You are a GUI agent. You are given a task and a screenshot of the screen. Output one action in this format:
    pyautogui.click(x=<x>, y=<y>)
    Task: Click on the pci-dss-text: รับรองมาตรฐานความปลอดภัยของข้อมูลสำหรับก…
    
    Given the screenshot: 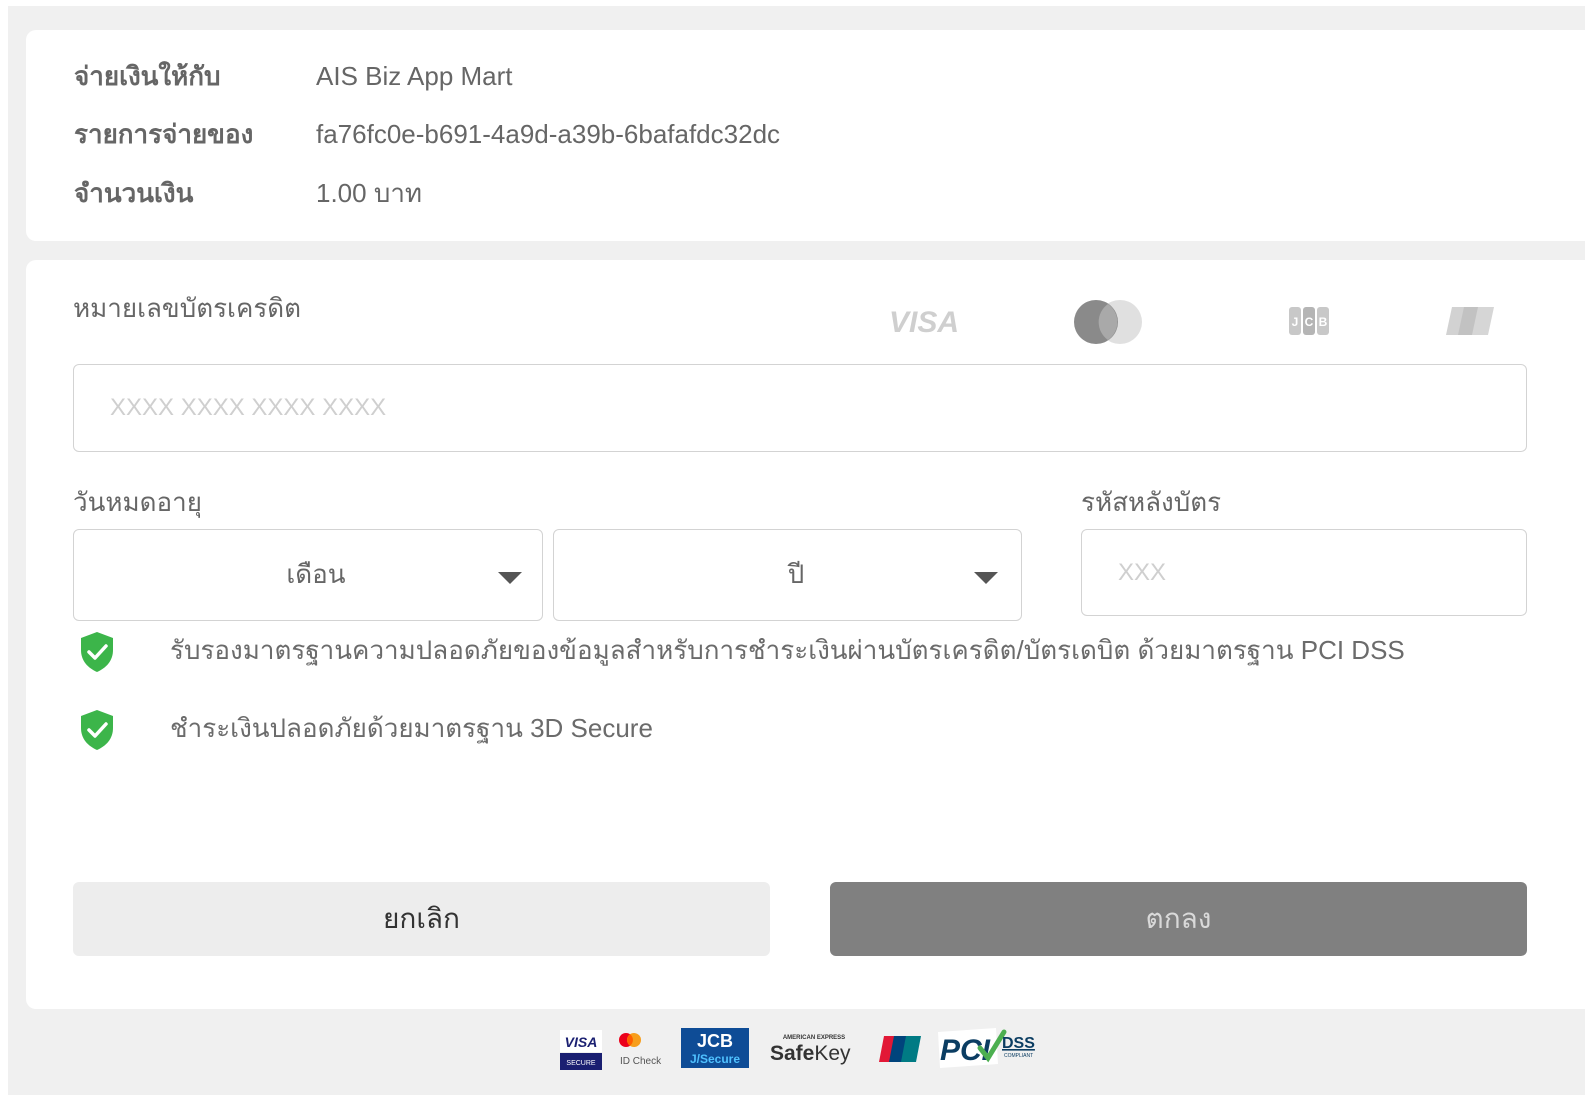 What is the action you would take?
    pyautogui.click(x=787, y=650)
    